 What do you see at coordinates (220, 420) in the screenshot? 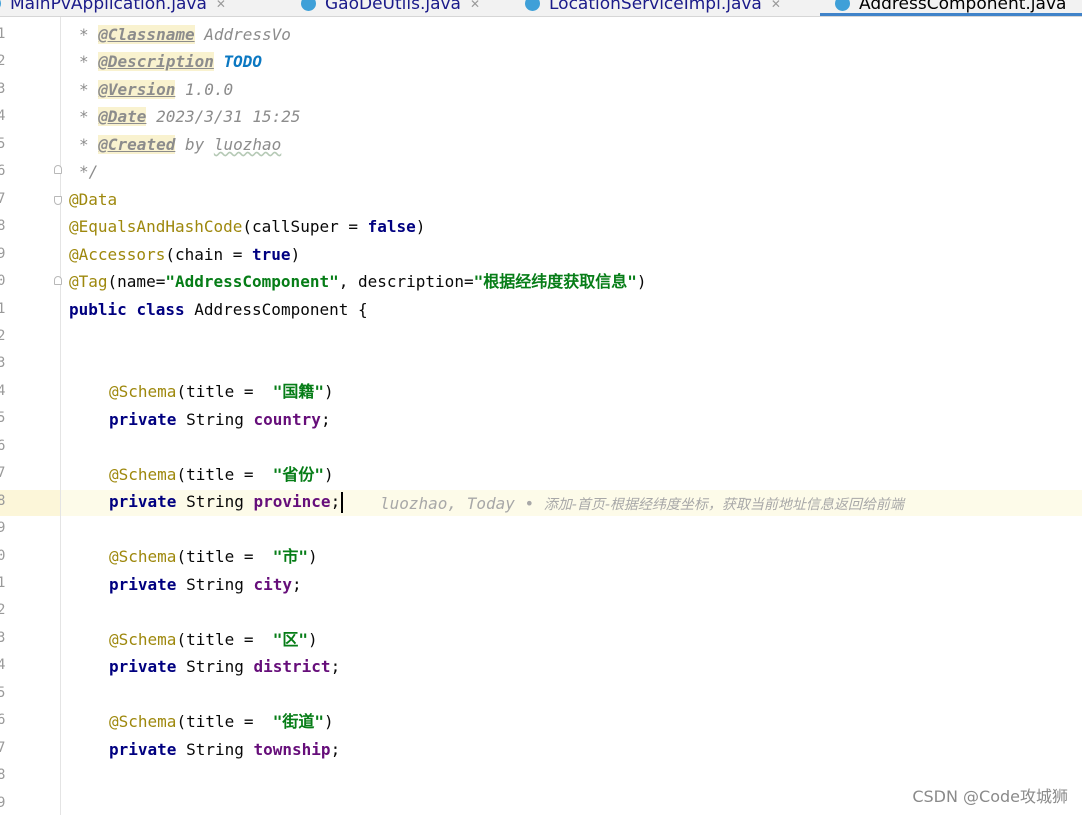
I see `code-line: private String country;` at bounding box center [220, 420].